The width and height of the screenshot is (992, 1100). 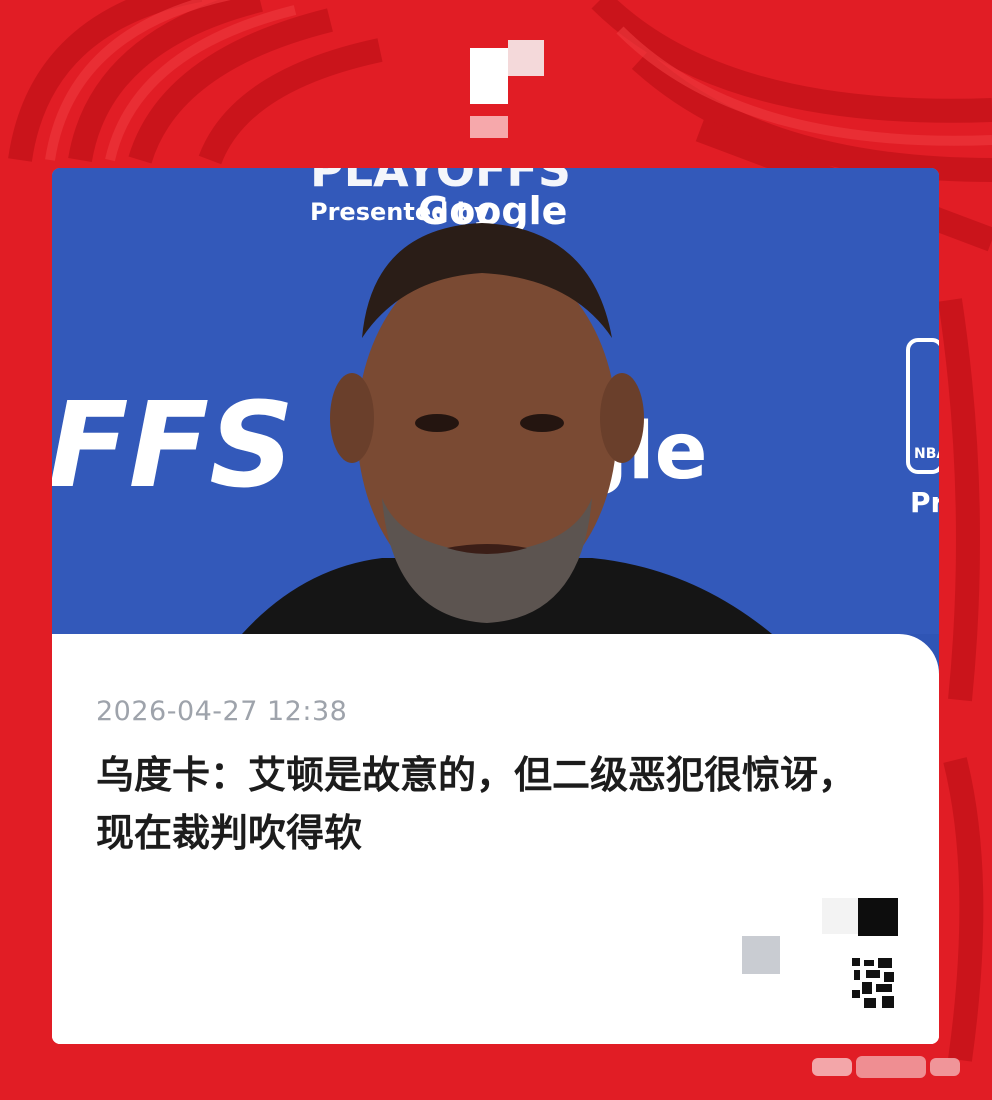 I want to click on article-timestamp: 2026-04-27 12:38, so click(x=222, y=711).